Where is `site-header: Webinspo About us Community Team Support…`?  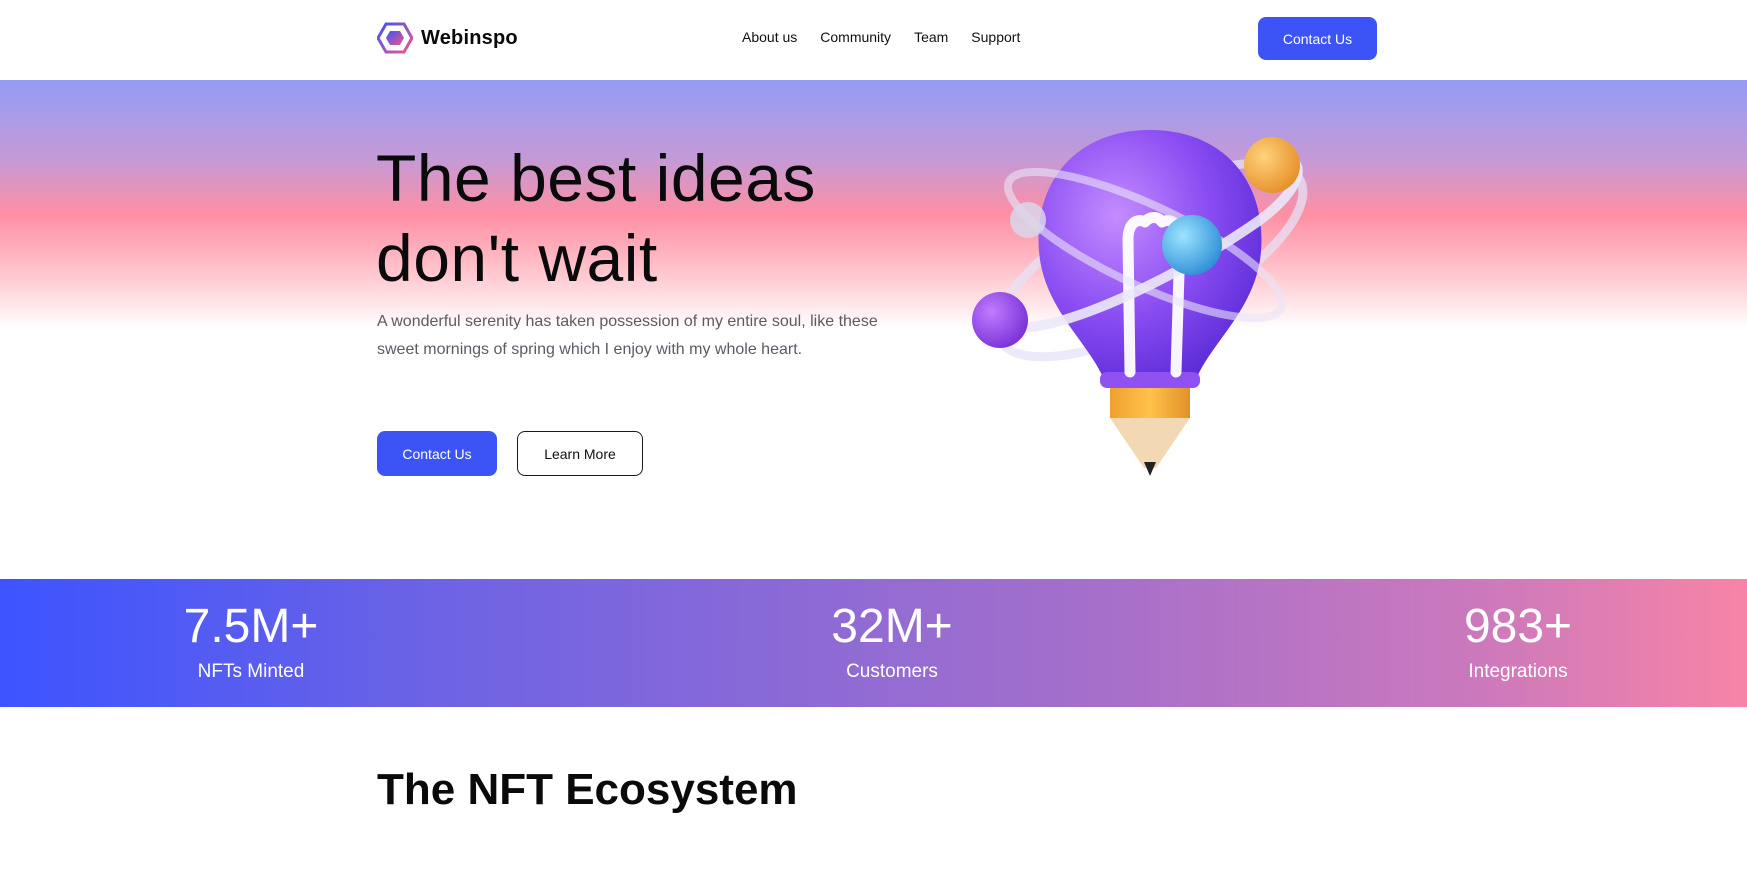 site-header: Webinspo About us Community Team Support… is located at coordinates (873, 40).